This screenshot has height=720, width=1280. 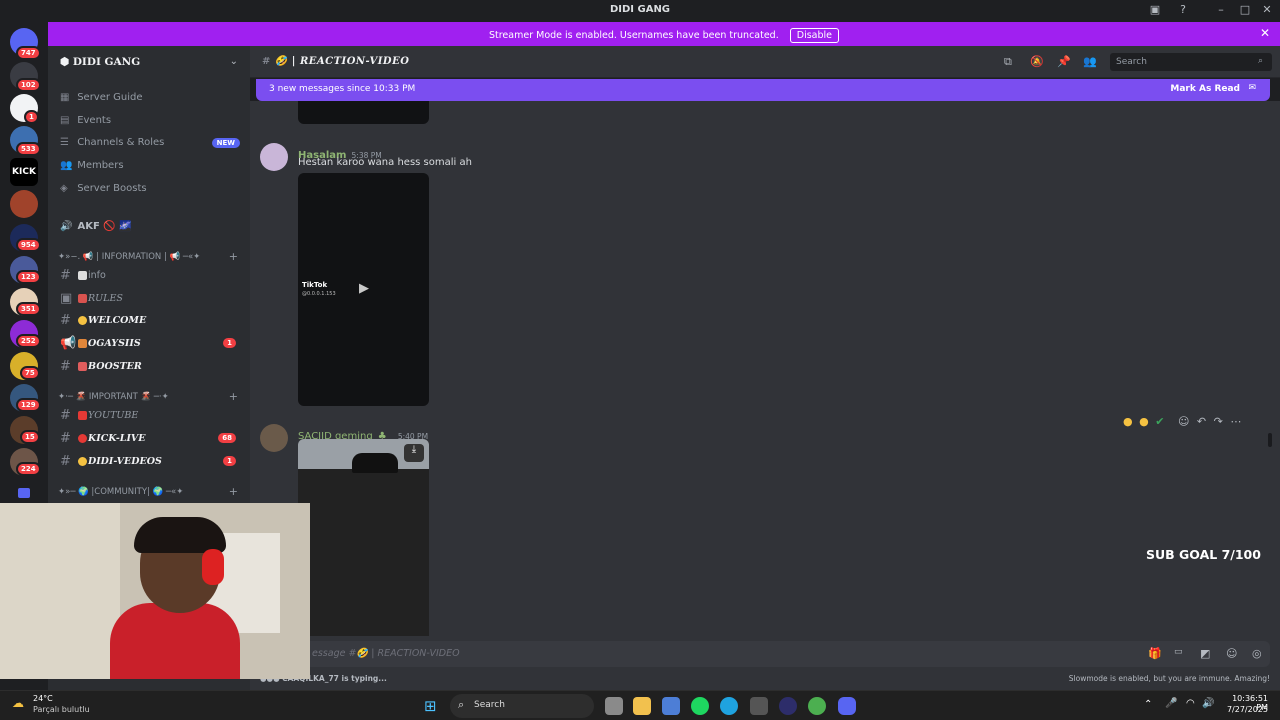 I want to click on maximize-icon: □, so click(x=1245, y=11).